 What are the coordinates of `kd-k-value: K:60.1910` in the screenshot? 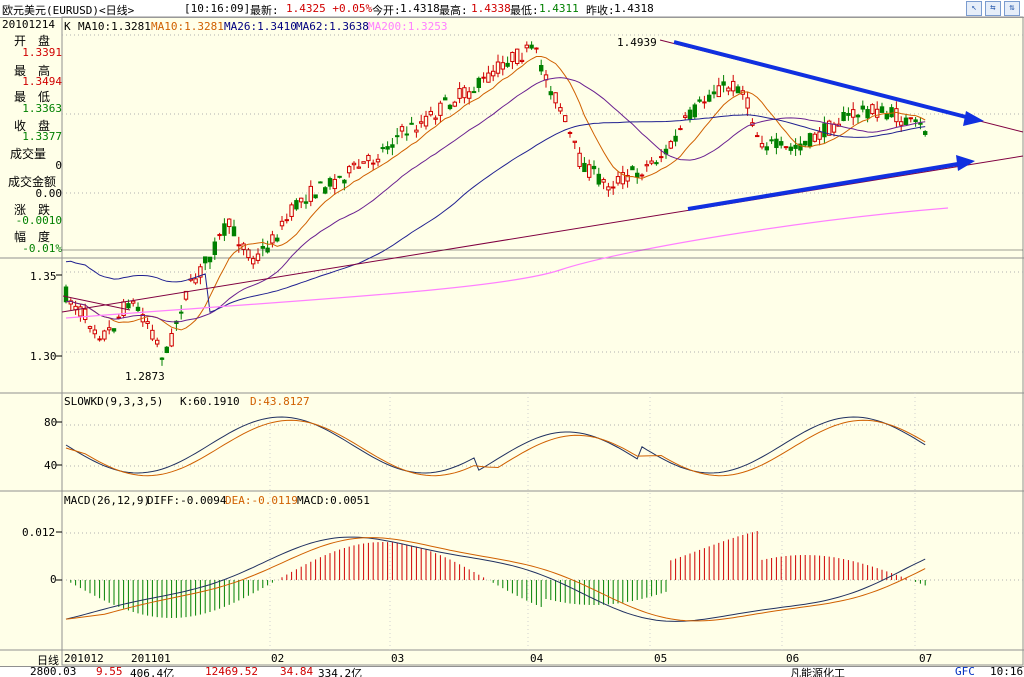 It's located at (210, 401).